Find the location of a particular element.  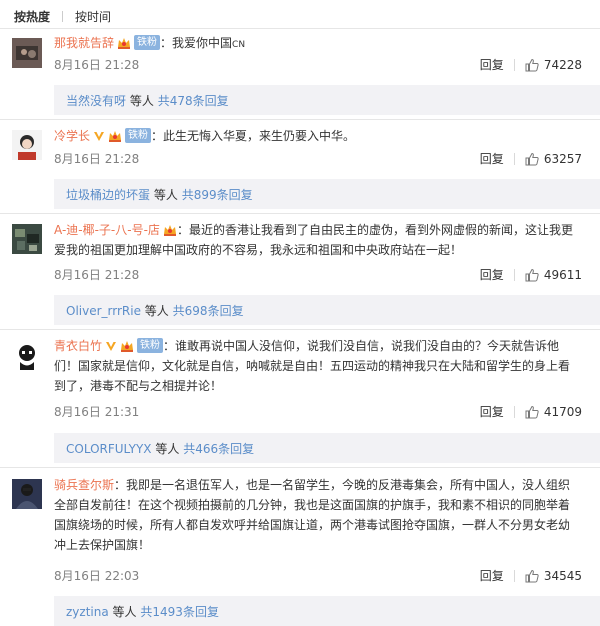

comment-username: 冷学长 is located at coordinates (72, 136).